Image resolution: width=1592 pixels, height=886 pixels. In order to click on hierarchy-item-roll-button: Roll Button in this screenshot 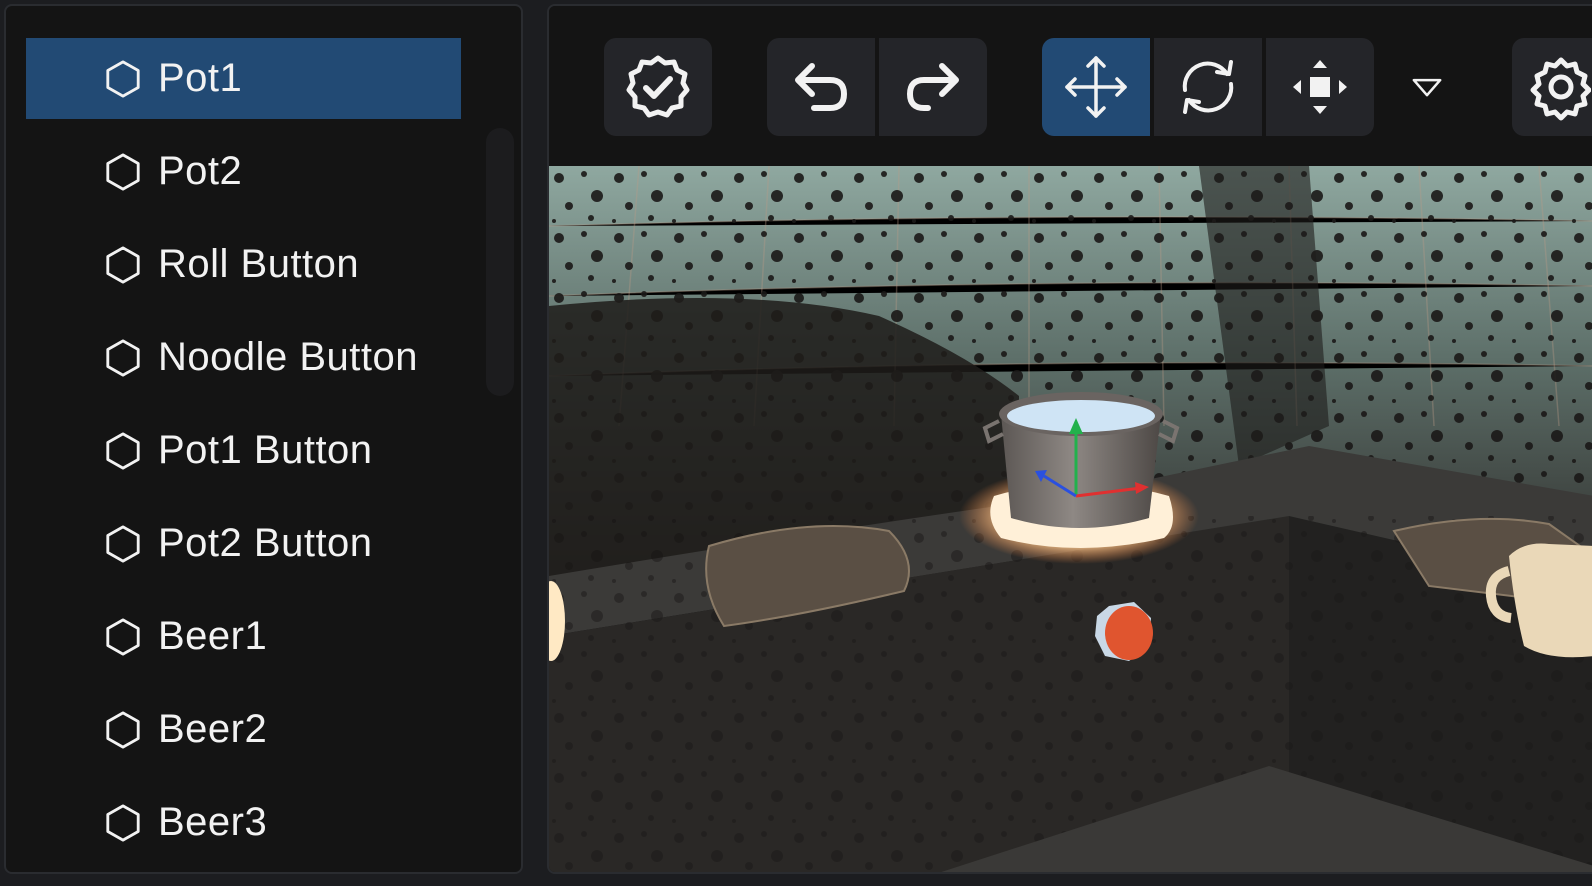, I will do `click(243, 264)`.